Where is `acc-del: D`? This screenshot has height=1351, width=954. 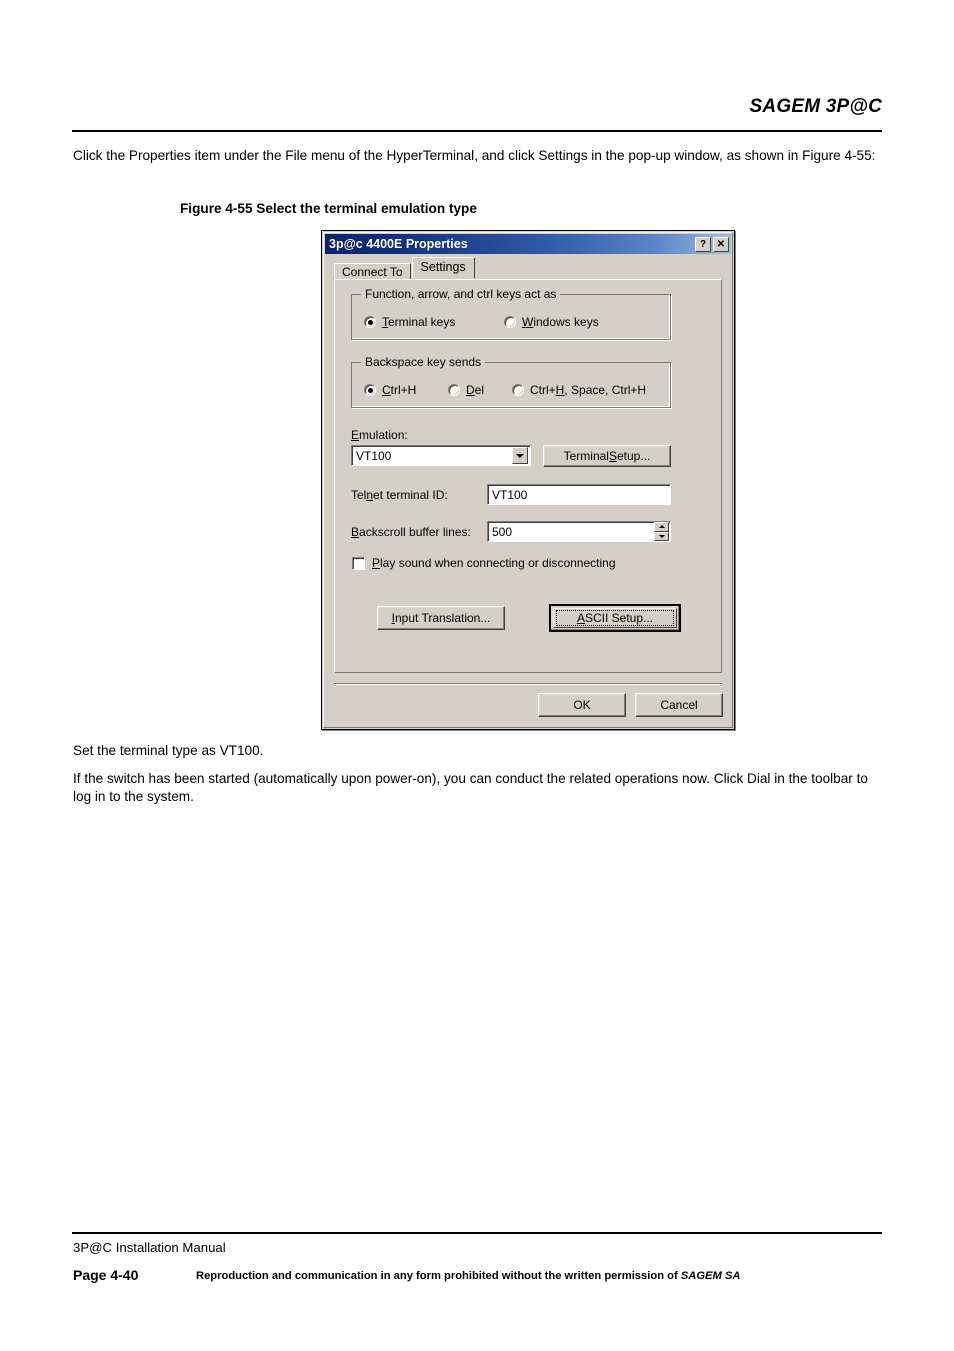 acc-del: D is located at coordinates (470, 390).